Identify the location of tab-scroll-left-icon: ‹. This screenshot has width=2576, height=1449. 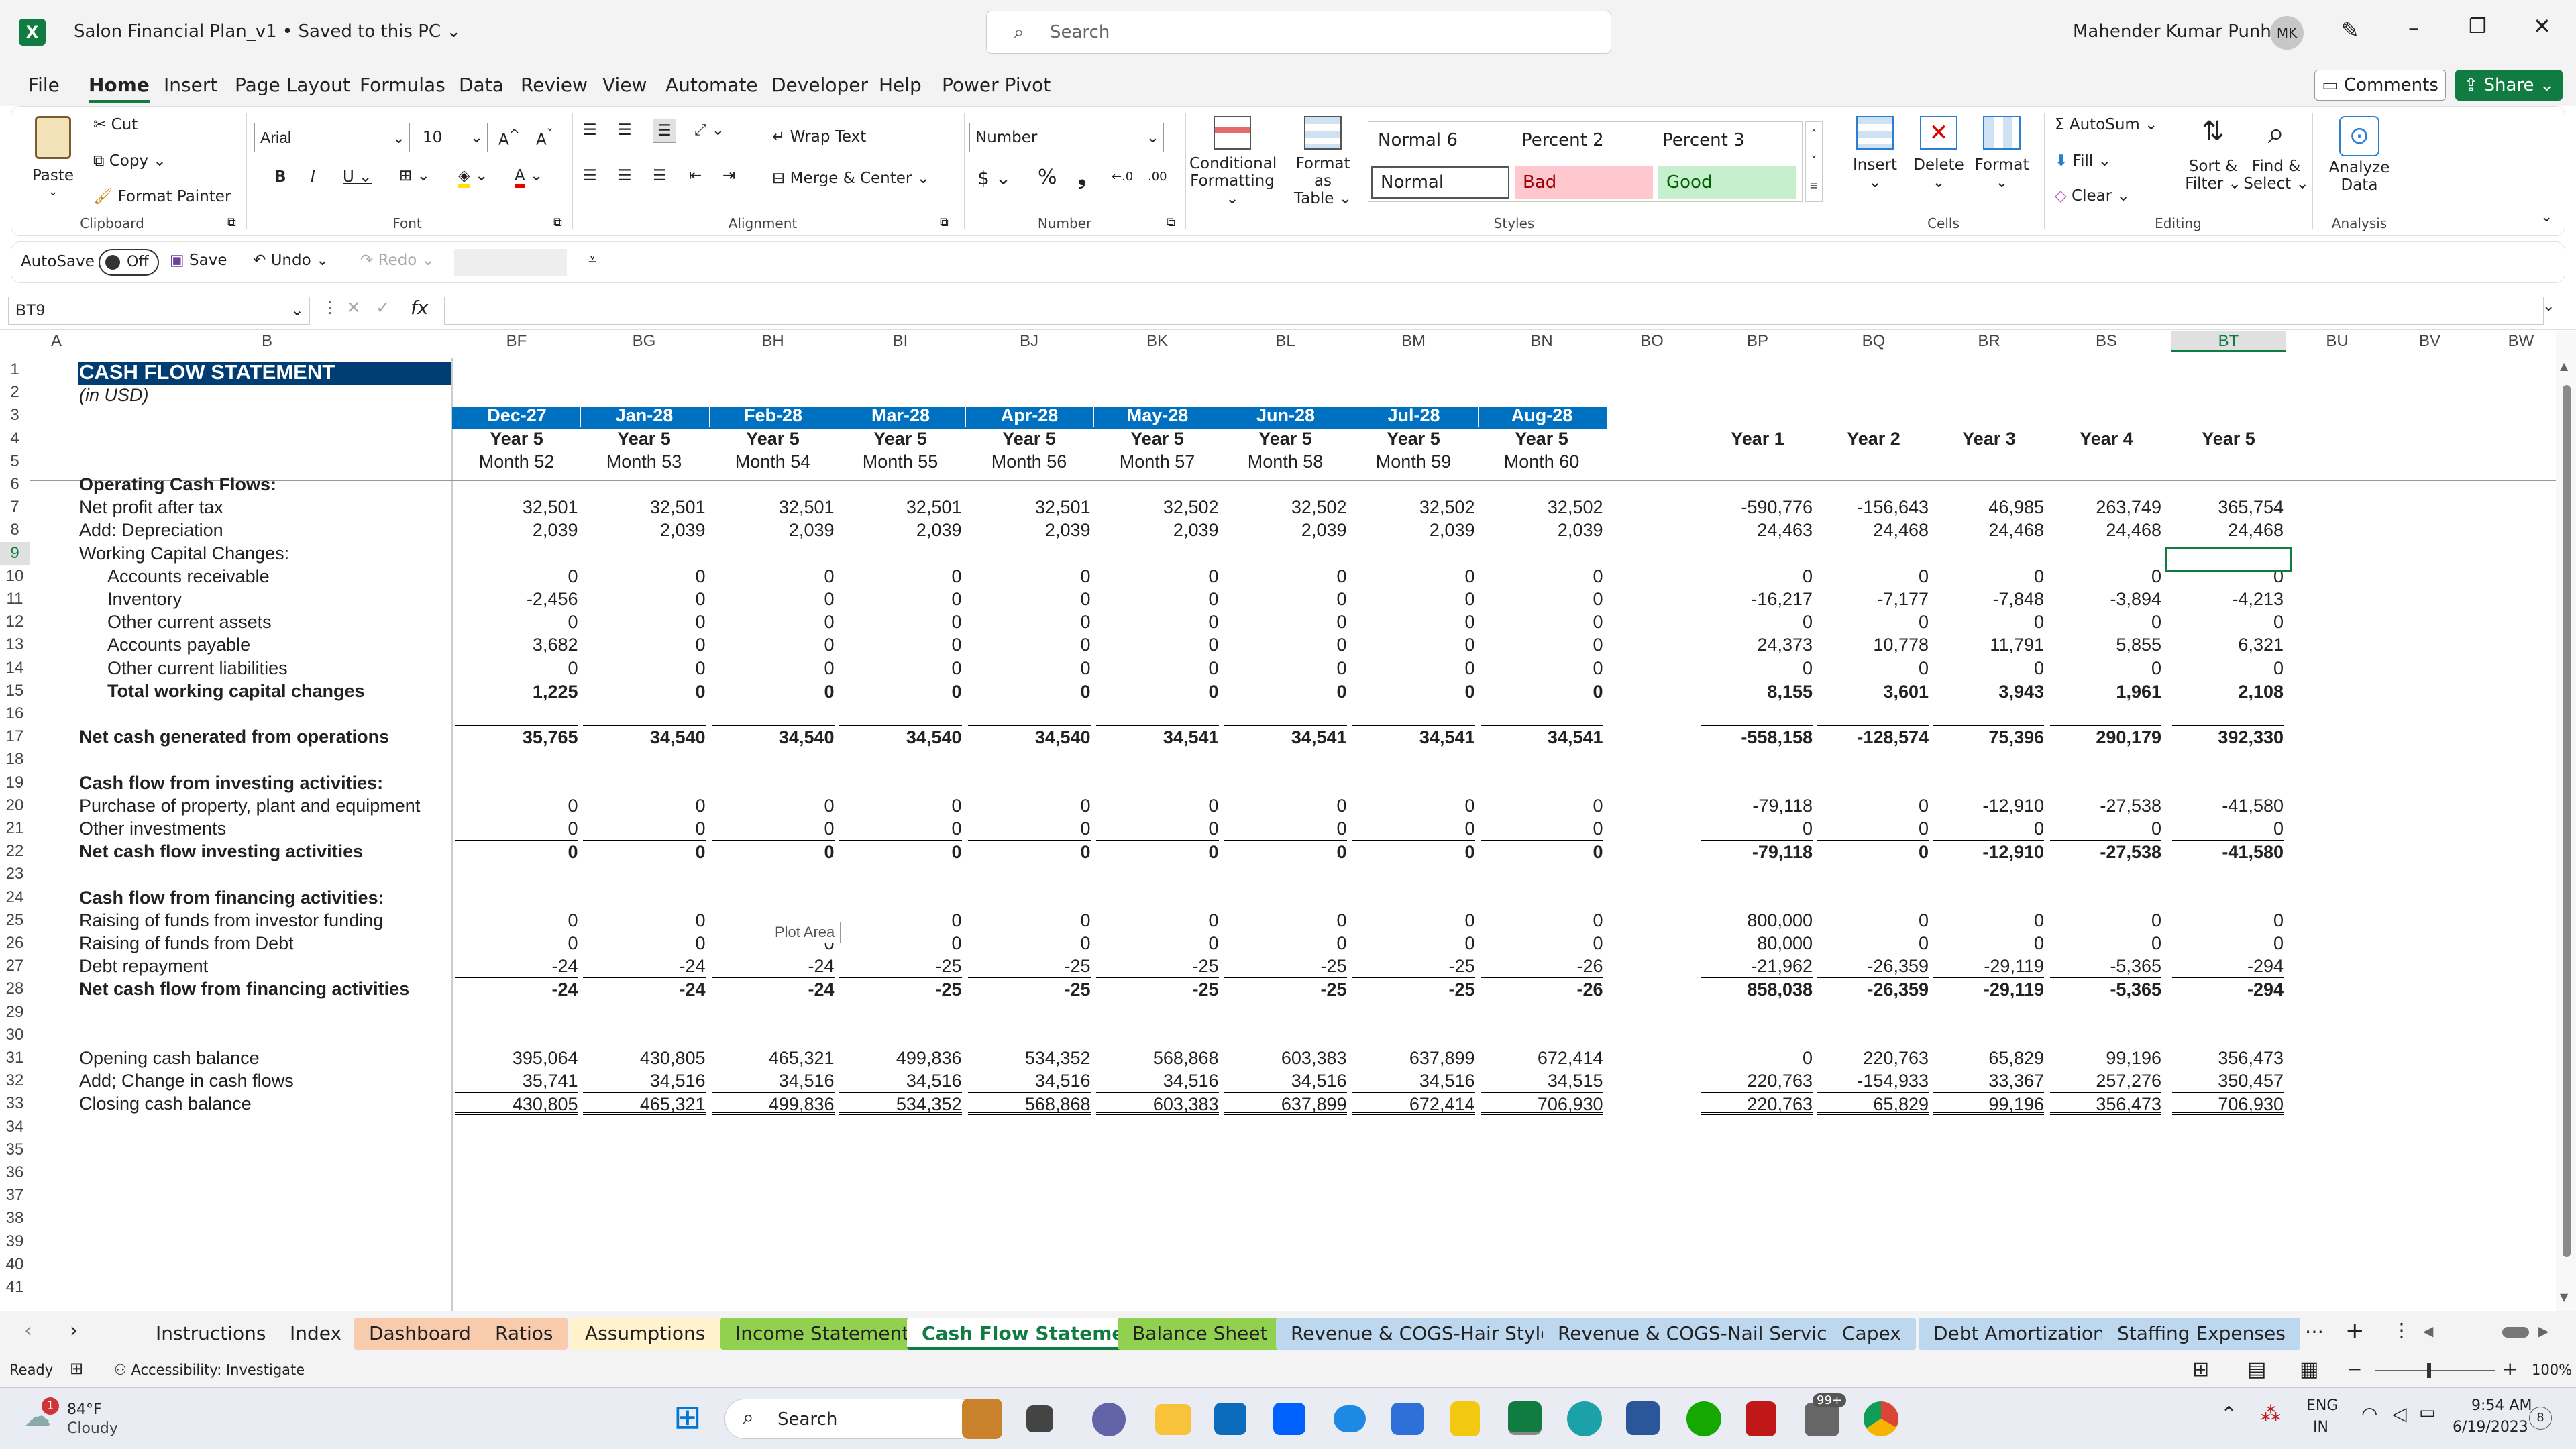
(28, 1330).